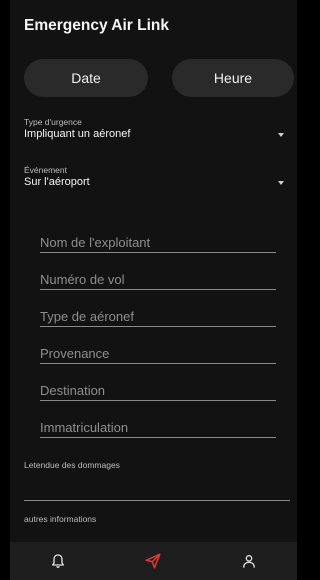 The height and width of the screenshot is (580, 320). I want to click on emergency-type-value: Impliquant un aéronef, so click(77, 134).